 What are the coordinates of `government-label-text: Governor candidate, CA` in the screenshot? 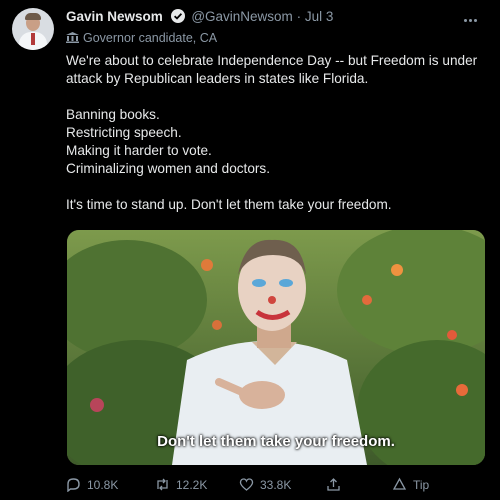 It's located at (150, 38).